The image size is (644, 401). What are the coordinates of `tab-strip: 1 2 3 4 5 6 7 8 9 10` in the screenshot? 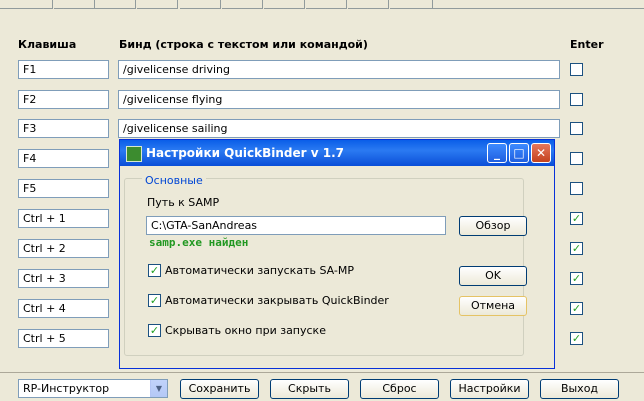 It's located at (322, 5).